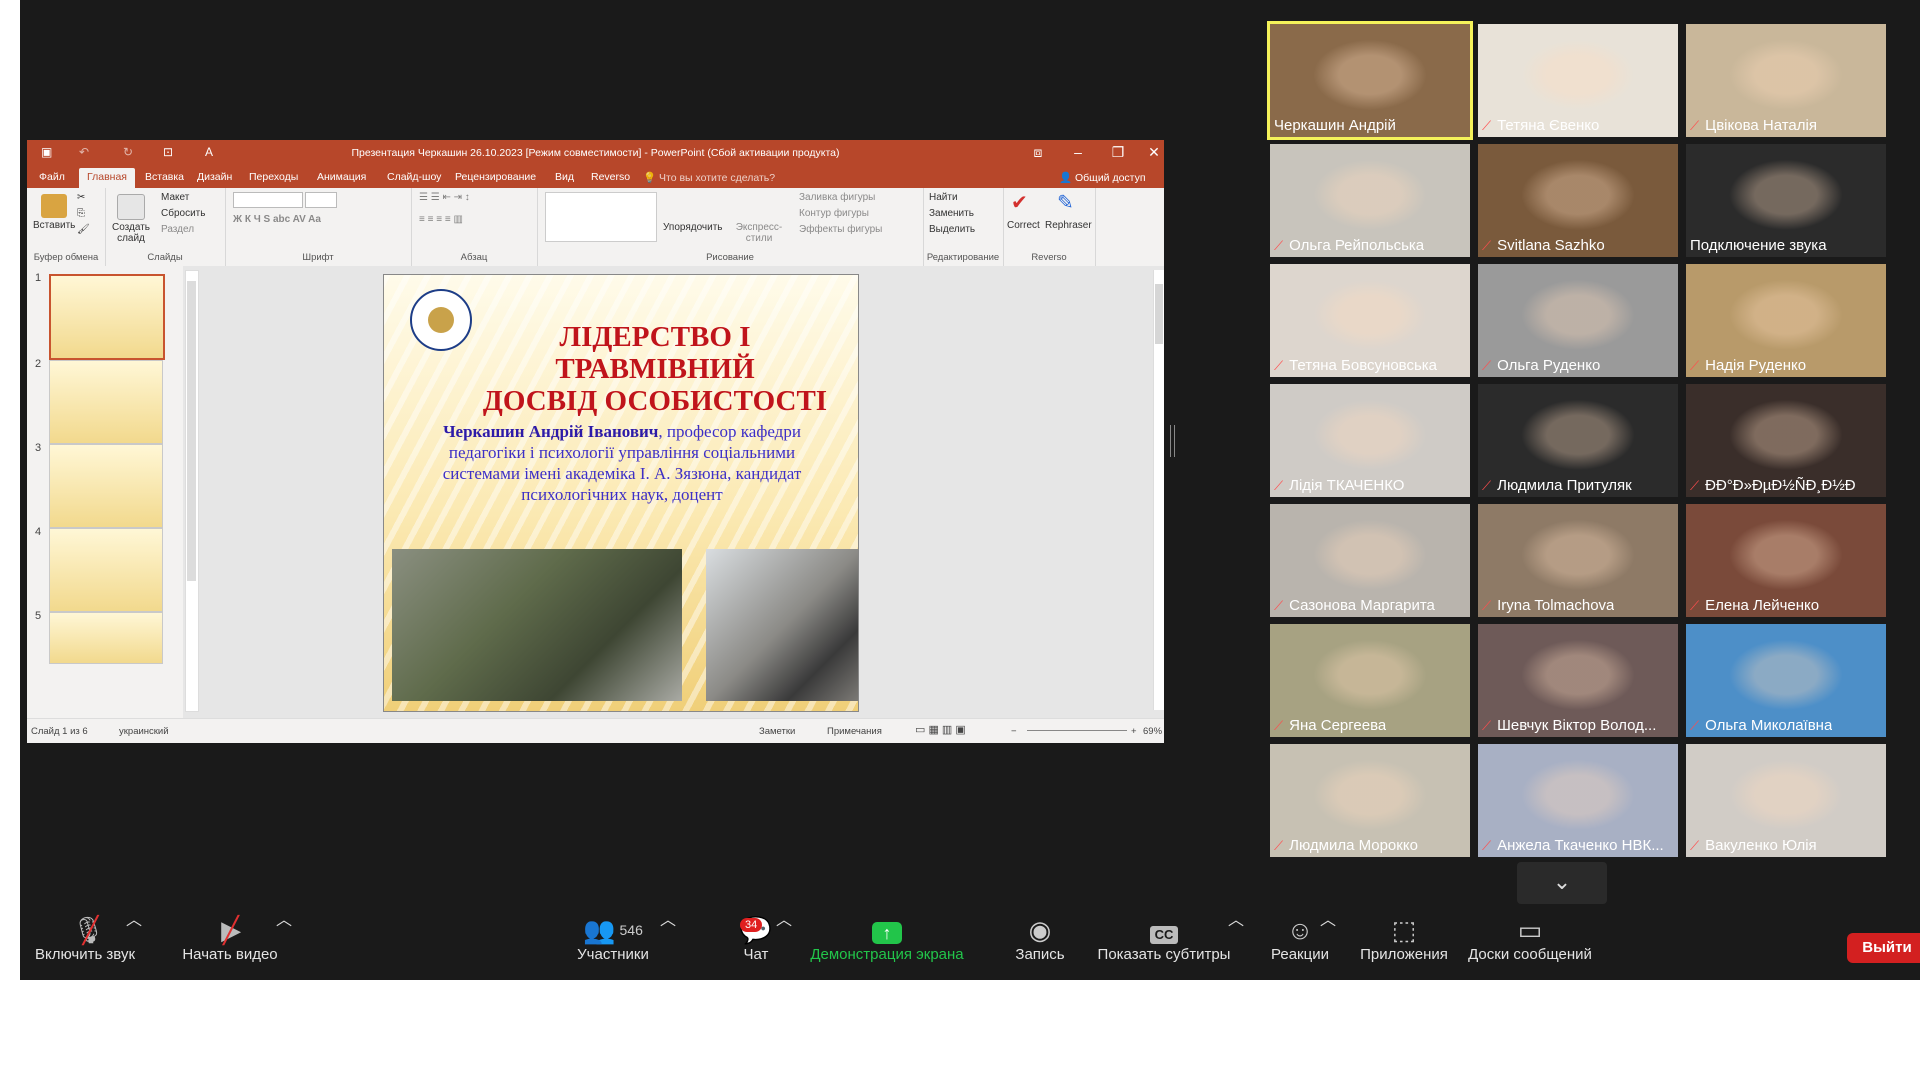  Describe the element at coordinates (131, 233) in the screenshot. I see `new-slide-button: Создать слайд` at that location.